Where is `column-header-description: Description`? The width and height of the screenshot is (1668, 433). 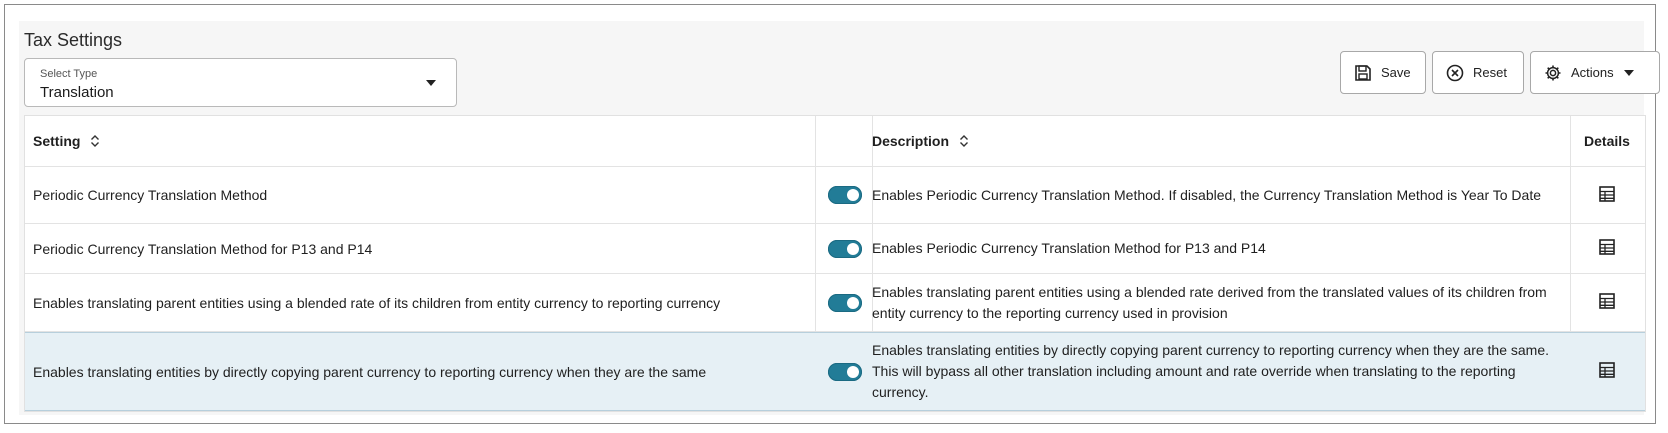
column-header-description: Description is located at coordinates (1217, 141).